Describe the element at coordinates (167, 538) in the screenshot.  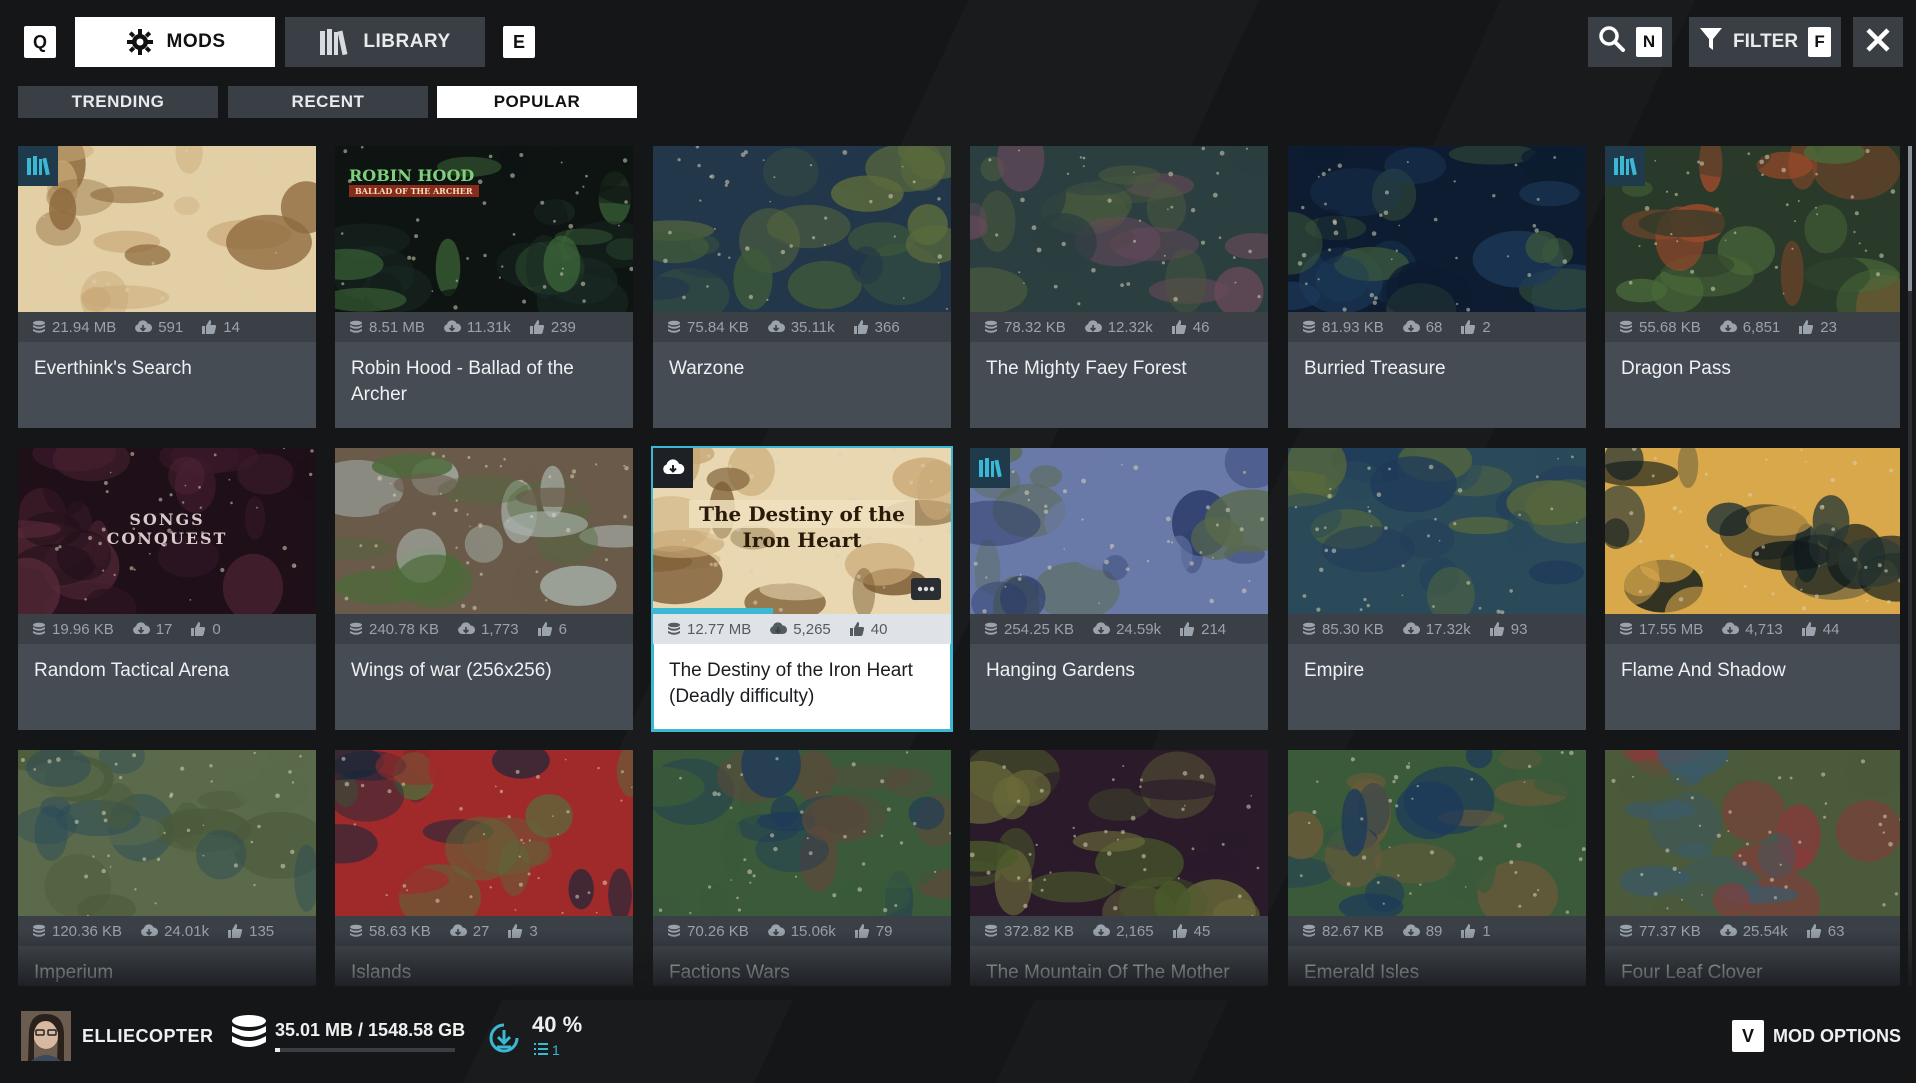
I see `thumbnail-banner-subtitle: CONQUEST` at that location.